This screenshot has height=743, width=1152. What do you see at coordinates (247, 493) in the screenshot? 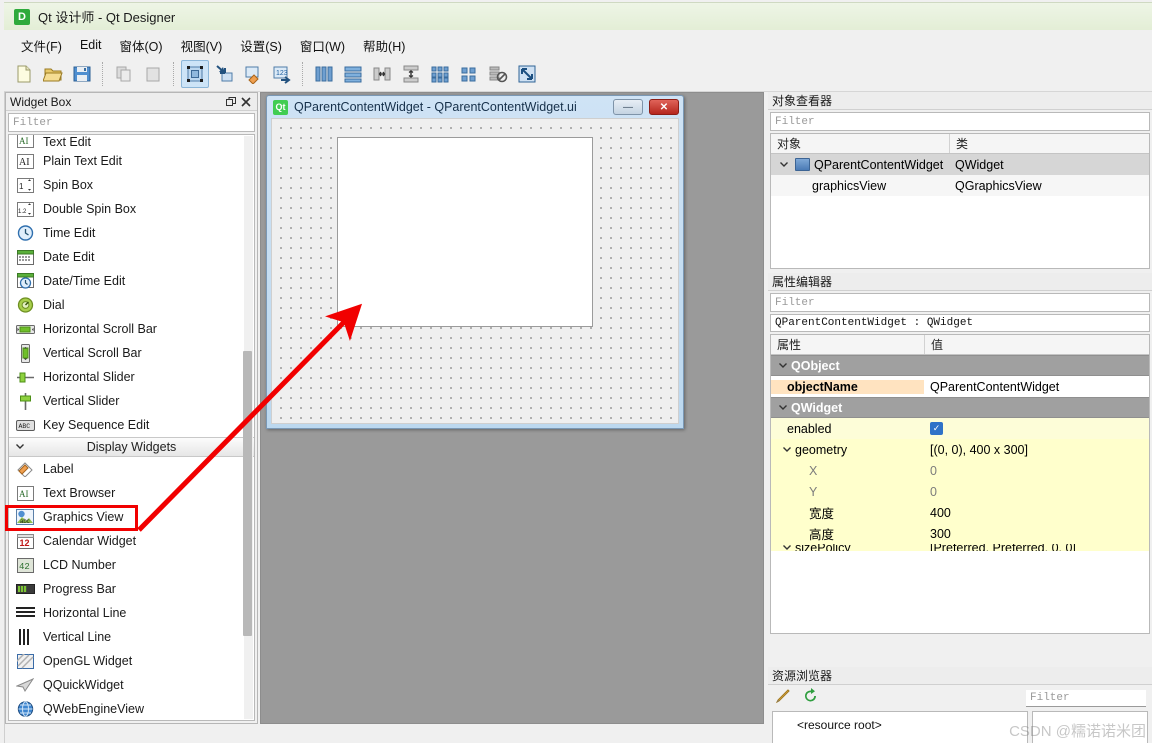
I see `widget-box-scrollbar-thumb` at bounding box center [247, 493].